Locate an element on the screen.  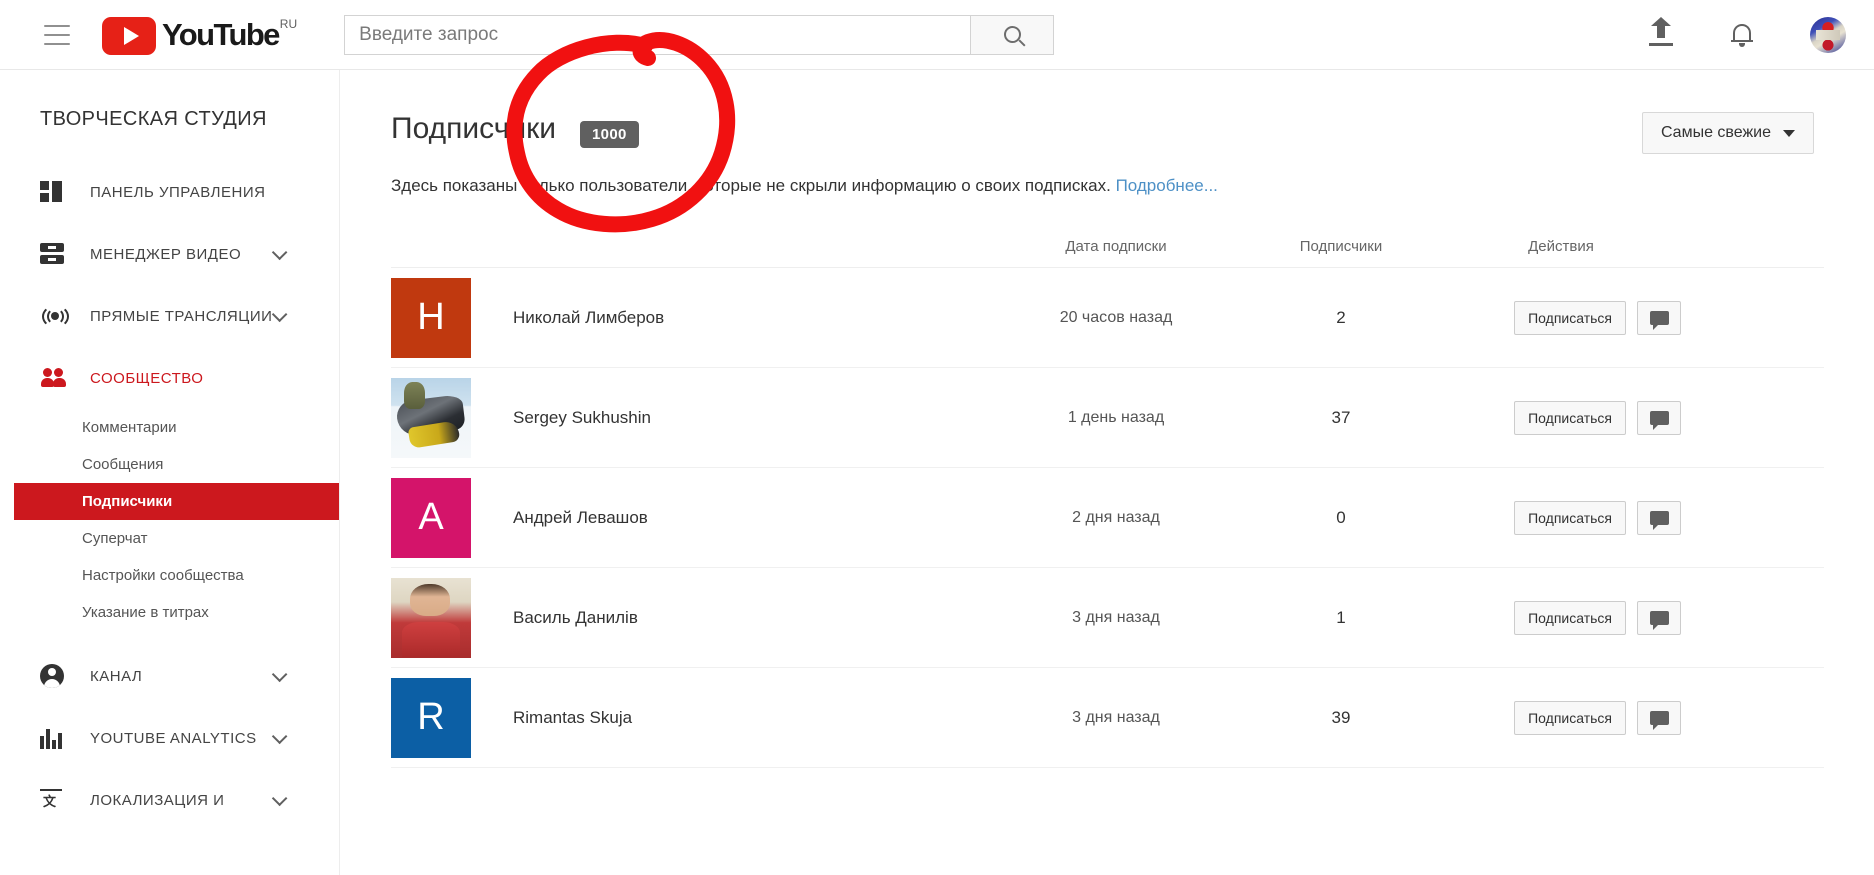
sidebar-item-label: МЕНЕДЖЕР ВИДЕО is located at coordinates (166, 254).